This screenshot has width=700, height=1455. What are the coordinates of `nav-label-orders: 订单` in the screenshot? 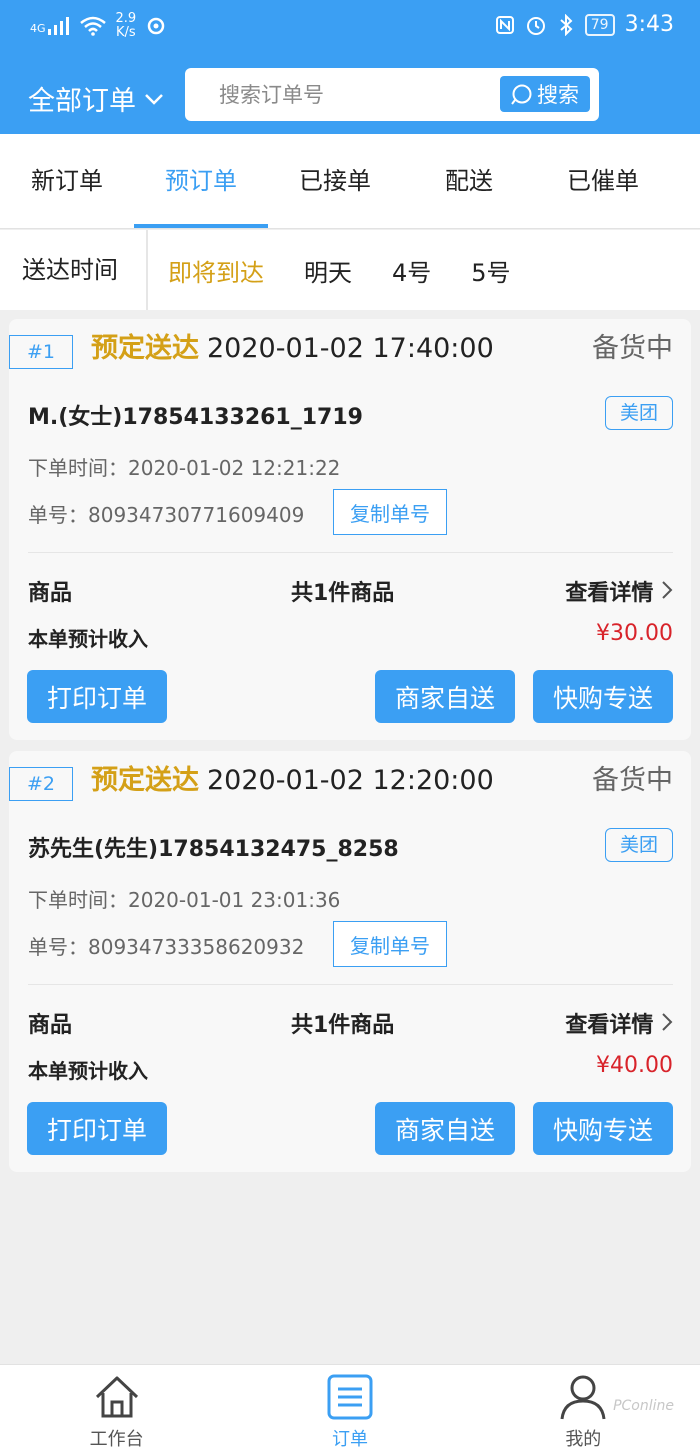 It's located at (349, 1439).